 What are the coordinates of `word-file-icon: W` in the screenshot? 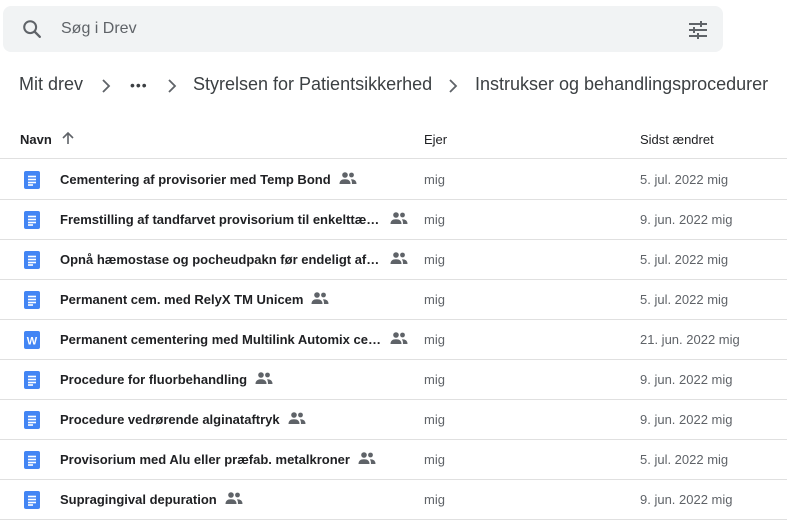 It's located at (32, 340).